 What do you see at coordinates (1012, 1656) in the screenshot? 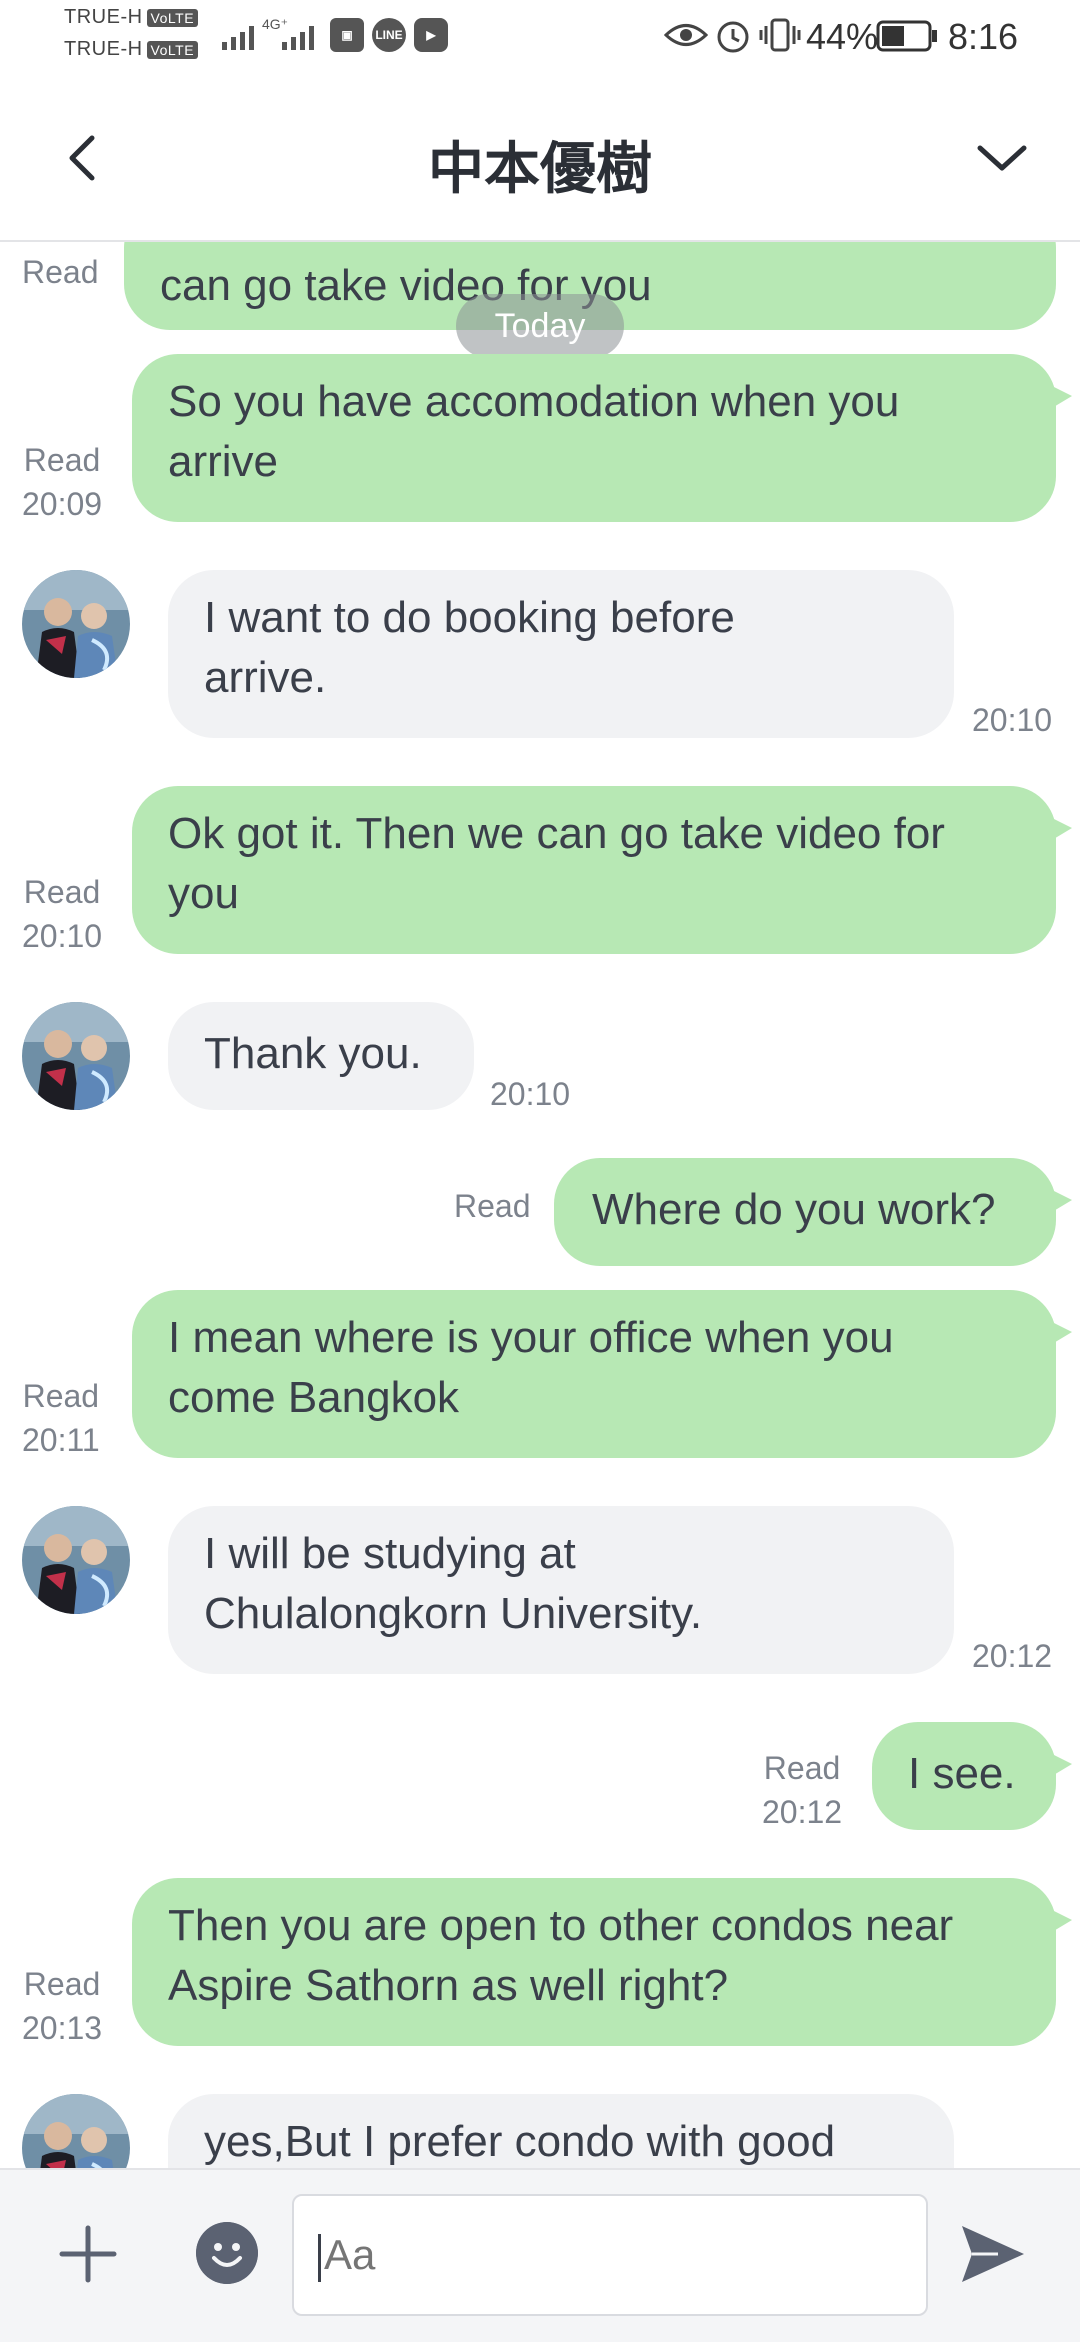
I see `message-time: 20:12` at bounding box center [1012, 1656].